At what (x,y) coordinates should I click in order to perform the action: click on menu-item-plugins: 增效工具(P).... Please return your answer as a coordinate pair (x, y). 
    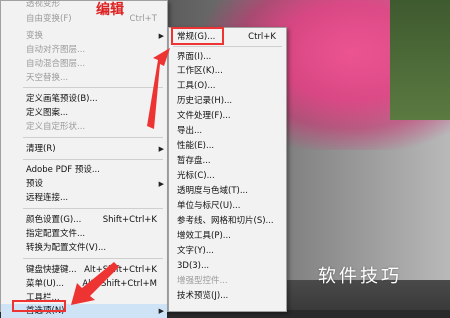
    Looking at the image, I should click on (227, 236).